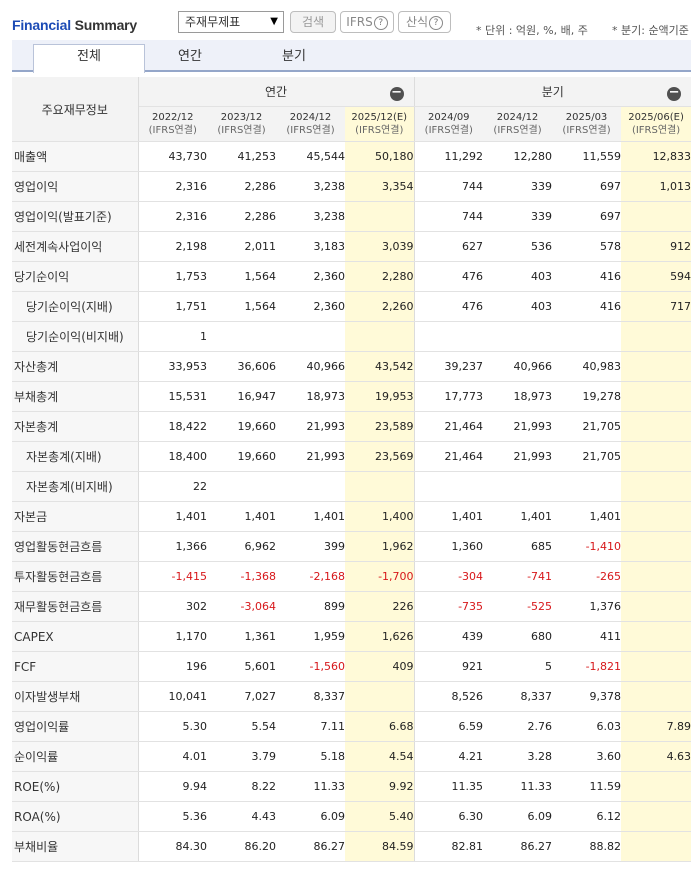  I want to click on value-cell: 2,360, so click(310, 306).